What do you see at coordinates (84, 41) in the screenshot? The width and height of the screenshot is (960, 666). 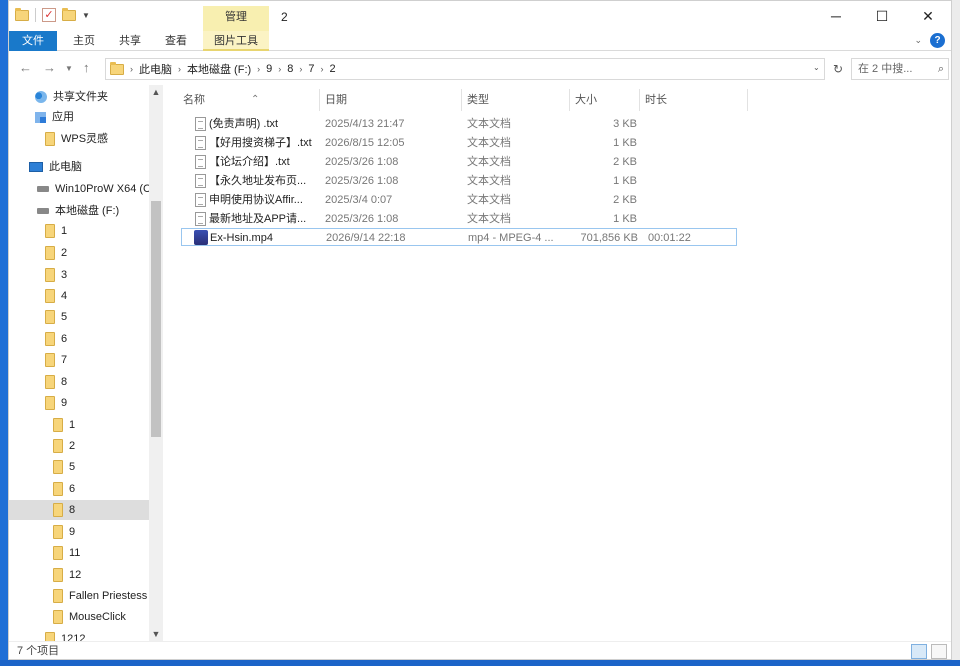 I see `tab-home: 主页` at bounding box center [84, 41].